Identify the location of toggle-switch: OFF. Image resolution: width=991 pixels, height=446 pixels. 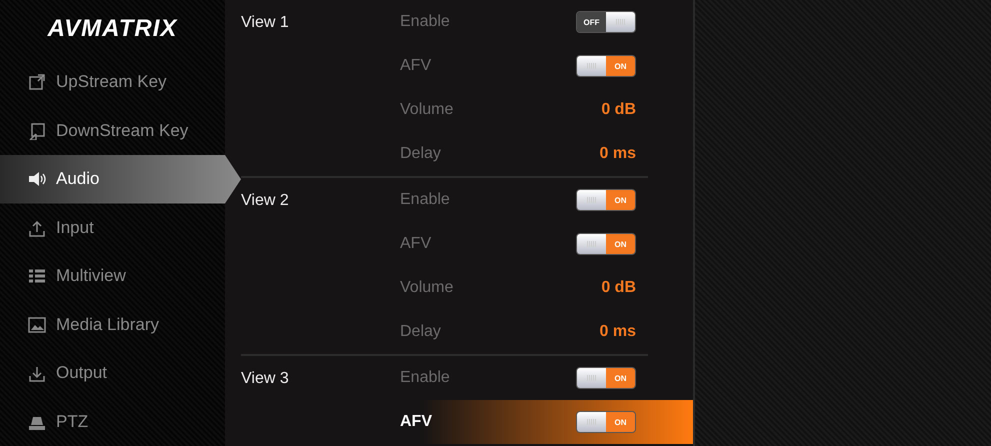
(606, 22).